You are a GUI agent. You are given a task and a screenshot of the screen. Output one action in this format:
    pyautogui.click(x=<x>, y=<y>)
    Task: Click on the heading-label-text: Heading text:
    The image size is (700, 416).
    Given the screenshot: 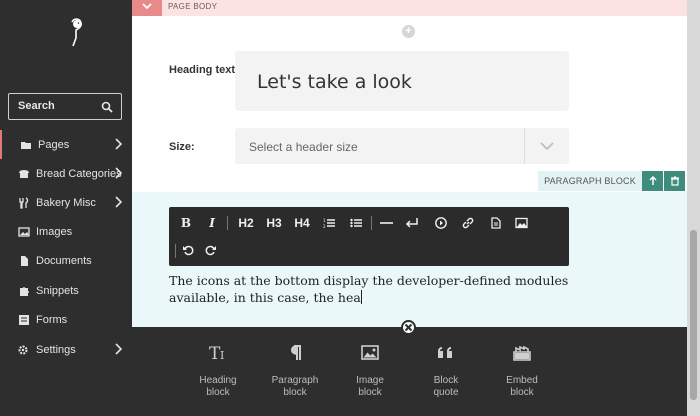 What is the action you would take?
    pyautogui.click(x=204, y=70)
    